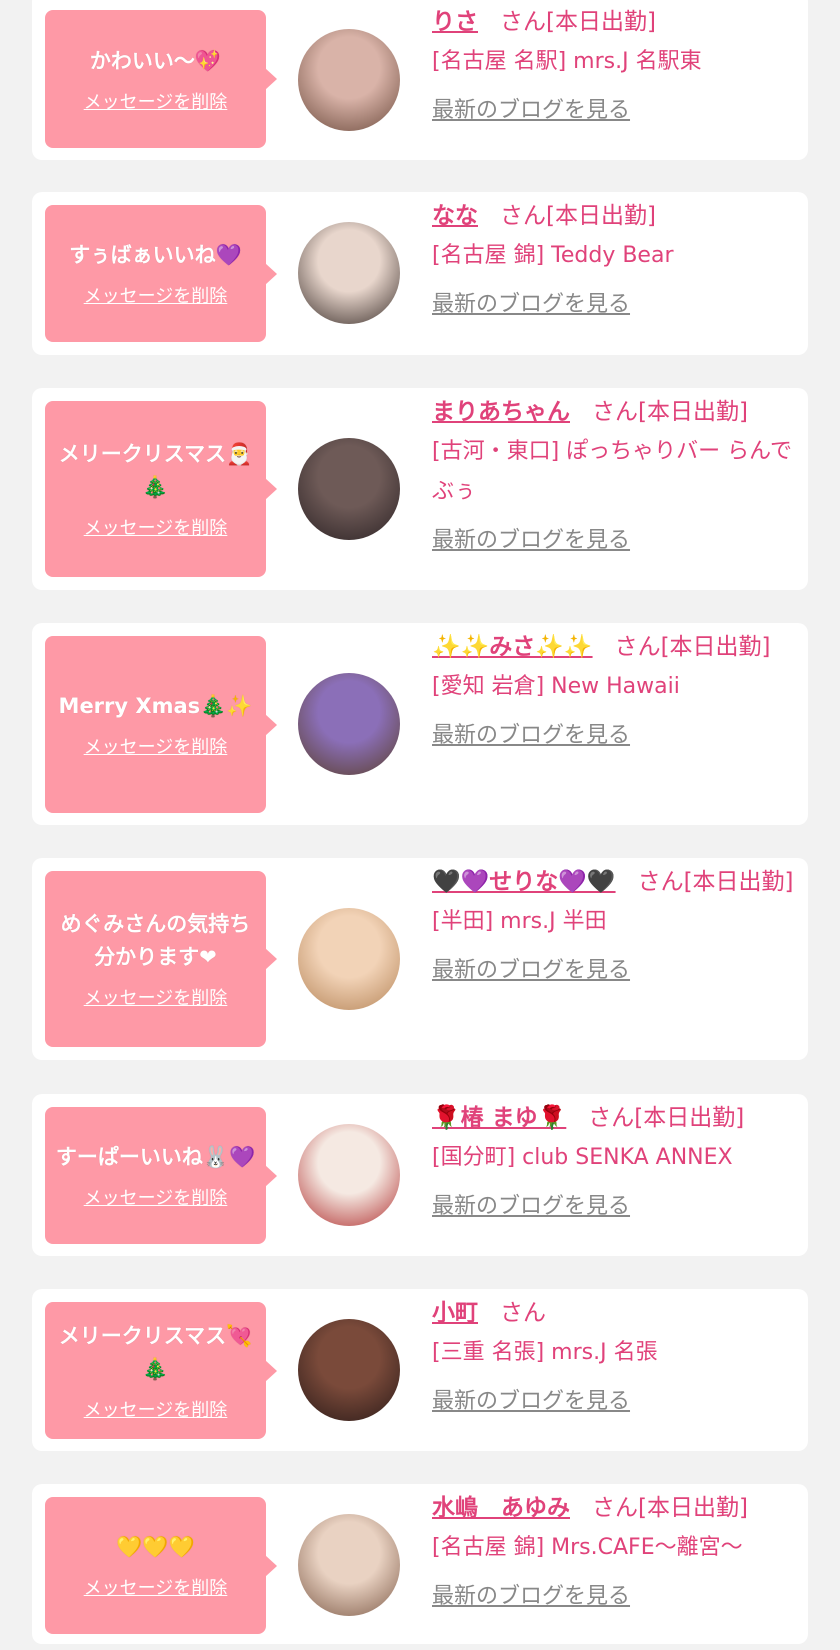 Image resolution: width=840 pixels, height=1650 pixels. Describe the element at coordinates (155, 940) in the screenshot. I see `message-text: めぐみさんの気持ち分かります❤` at that location.